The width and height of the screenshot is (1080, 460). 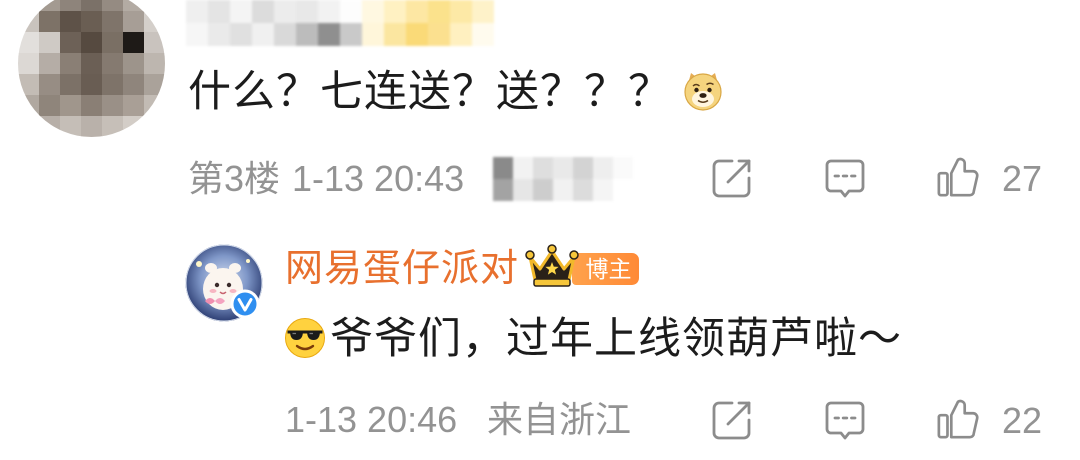 I want to click on comment-location-redacted, so click(x=563, y=179).